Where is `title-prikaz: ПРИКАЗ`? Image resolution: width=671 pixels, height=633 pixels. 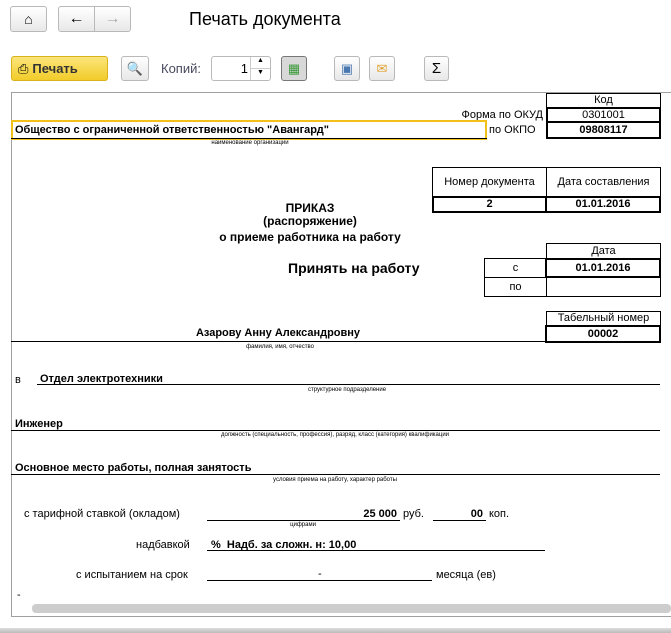 title-prikaz: ПРИКАЗ is located at coordinates (310, 208).